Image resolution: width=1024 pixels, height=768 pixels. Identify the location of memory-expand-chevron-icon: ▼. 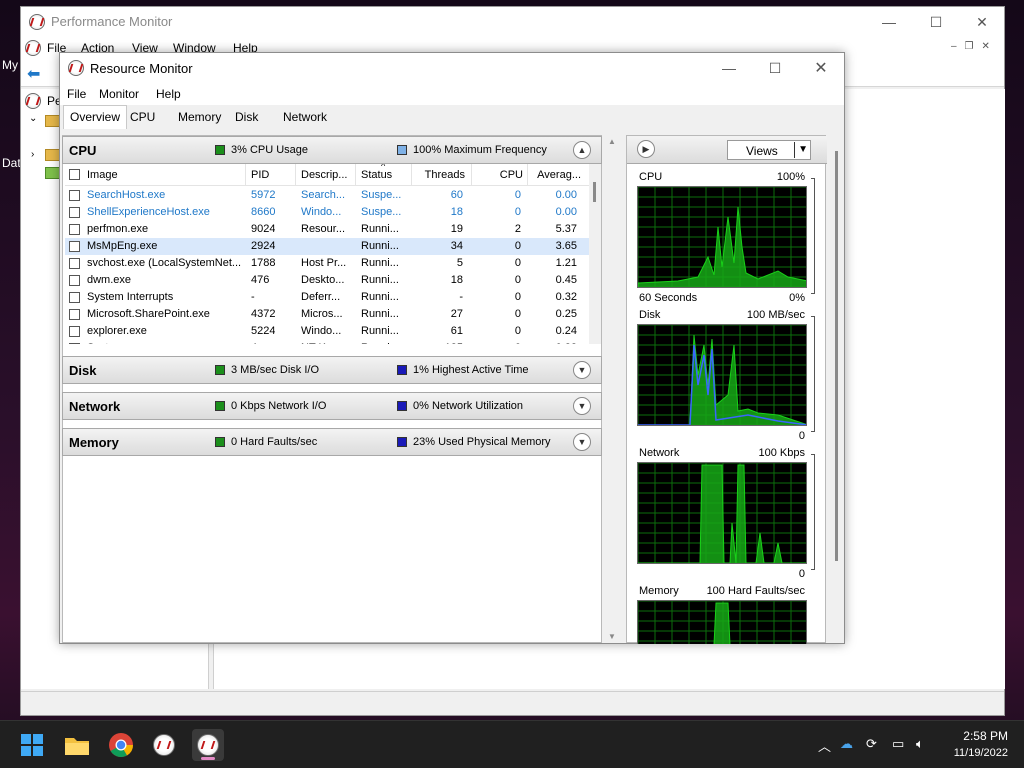
(582, 442).